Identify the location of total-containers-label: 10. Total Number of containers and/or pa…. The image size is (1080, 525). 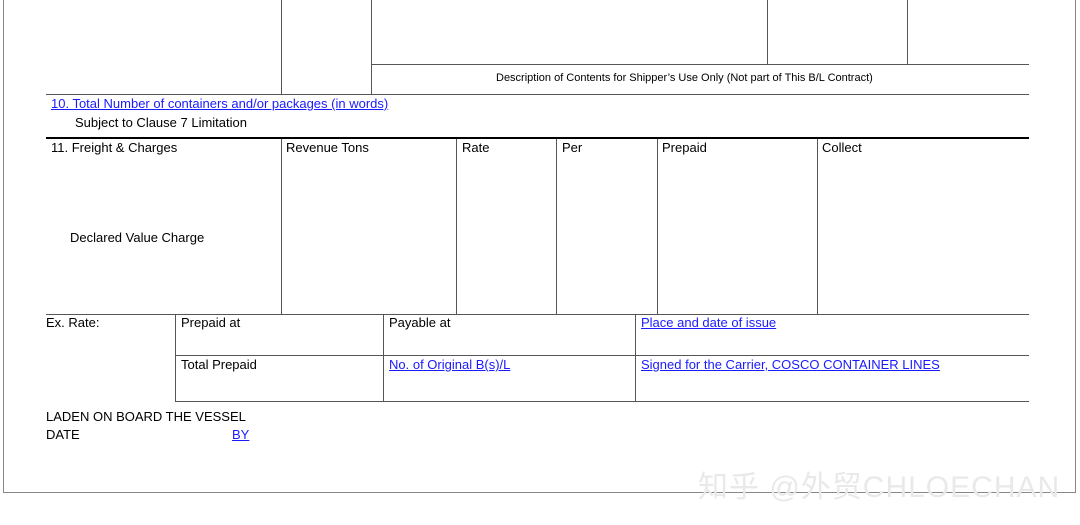
(219, 103).